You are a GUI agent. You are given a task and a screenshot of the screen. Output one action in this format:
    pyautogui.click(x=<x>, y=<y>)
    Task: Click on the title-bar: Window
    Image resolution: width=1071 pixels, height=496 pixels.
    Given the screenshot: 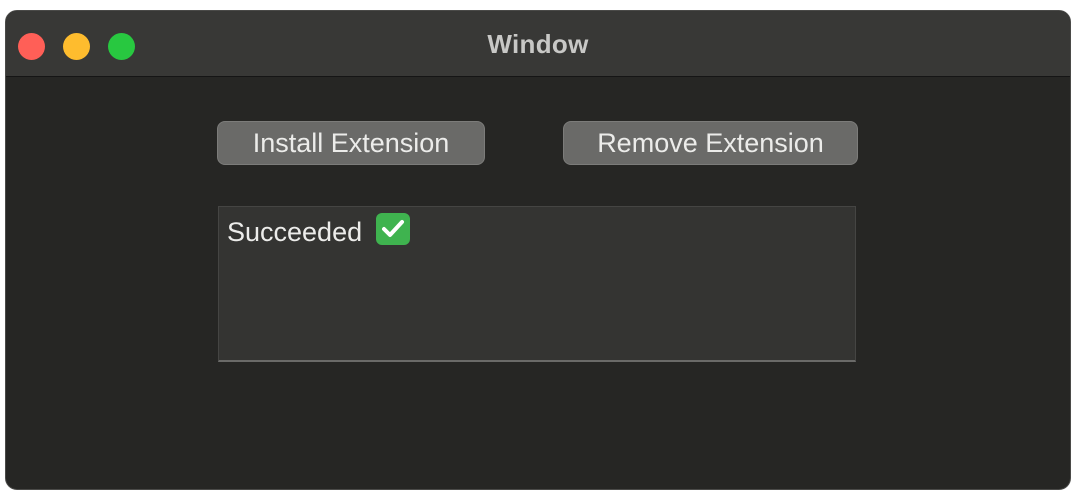 What is the action you would take?
    pyautogui.click(x=538, y=44)
    